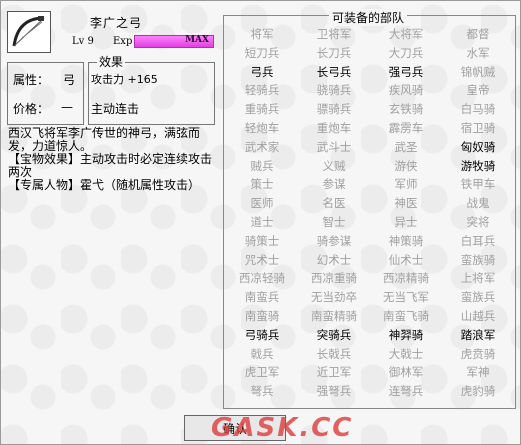 This screenshot has height=445, width=521. Describe the element at coordinates (478, 315) in the screenshot. I see `unit-item: 山越兵` at that location.